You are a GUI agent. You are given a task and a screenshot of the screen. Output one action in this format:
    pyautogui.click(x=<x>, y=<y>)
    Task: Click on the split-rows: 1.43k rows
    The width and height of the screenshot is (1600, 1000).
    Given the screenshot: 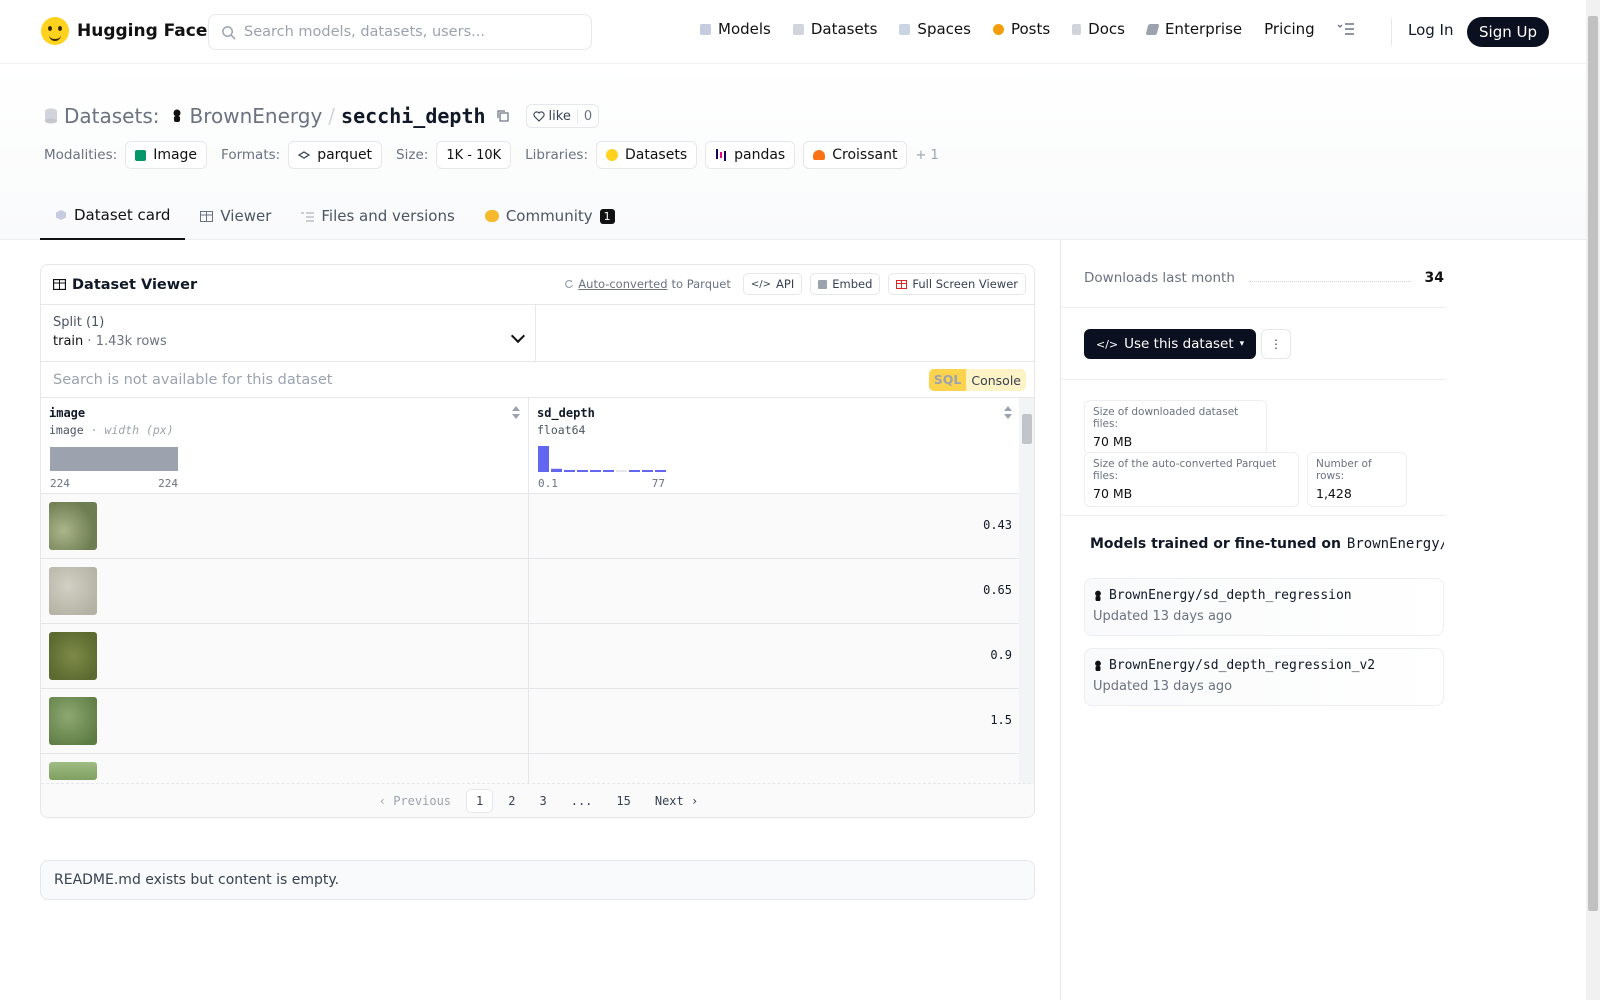 What is the action you would take?
    pyautogui.click(x=131, y=341)
    